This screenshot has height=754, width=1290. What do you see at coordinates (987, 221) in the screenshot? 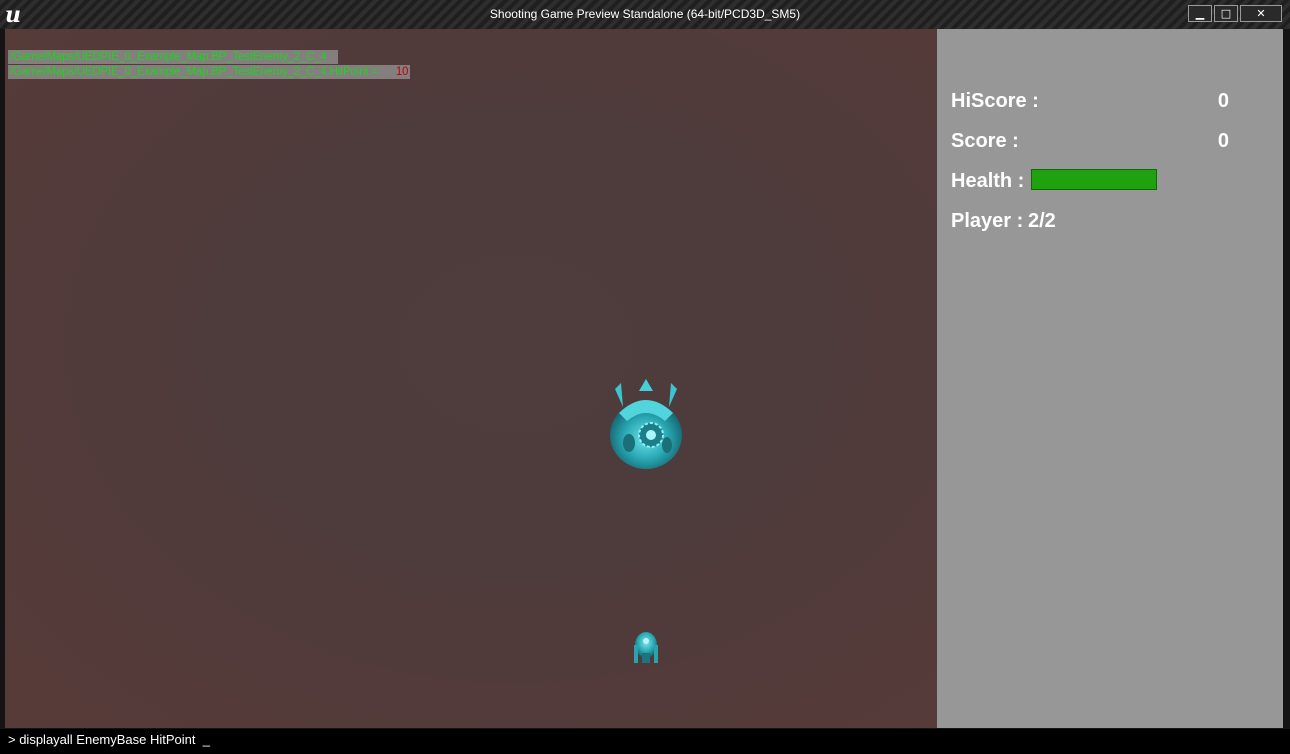
I see `player-label: Player :` at bounding box center [987, 221].